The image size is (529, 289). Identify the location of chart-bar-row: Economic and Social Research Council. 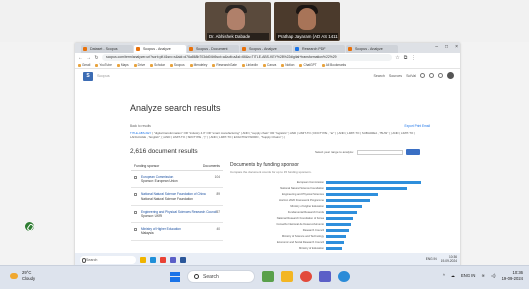
(332, 242).